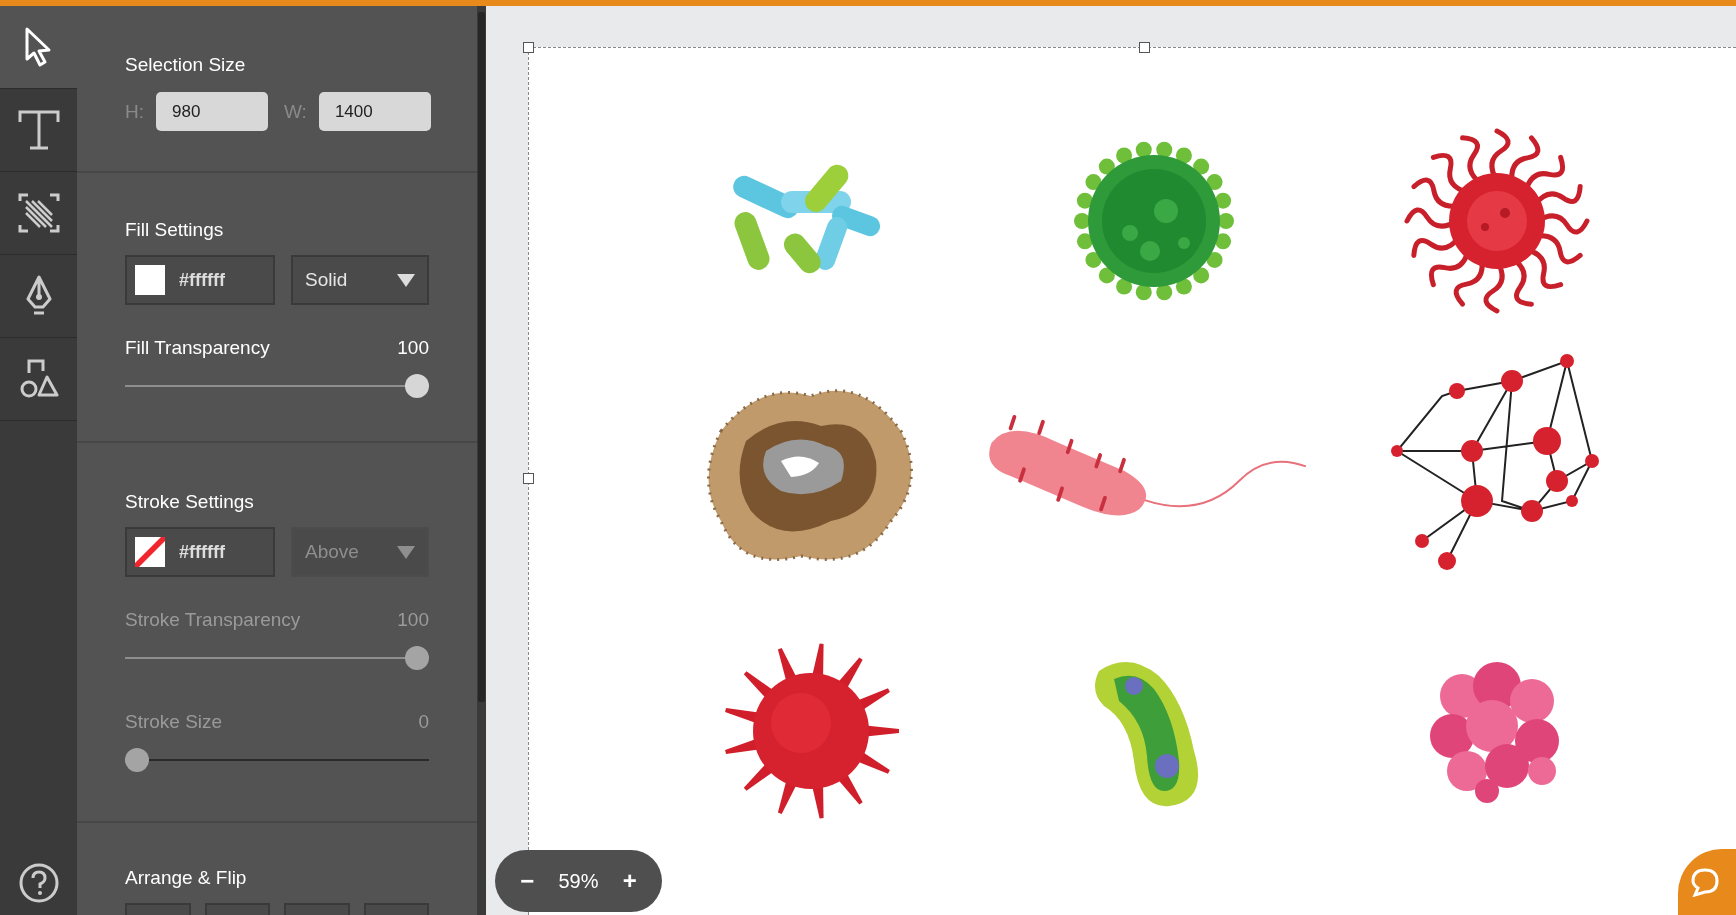 The image size is (1736, 915). What do you see at coordinates (38, 47) in the screenshot?
I see `tool-button` at bounding box center [38, 47].